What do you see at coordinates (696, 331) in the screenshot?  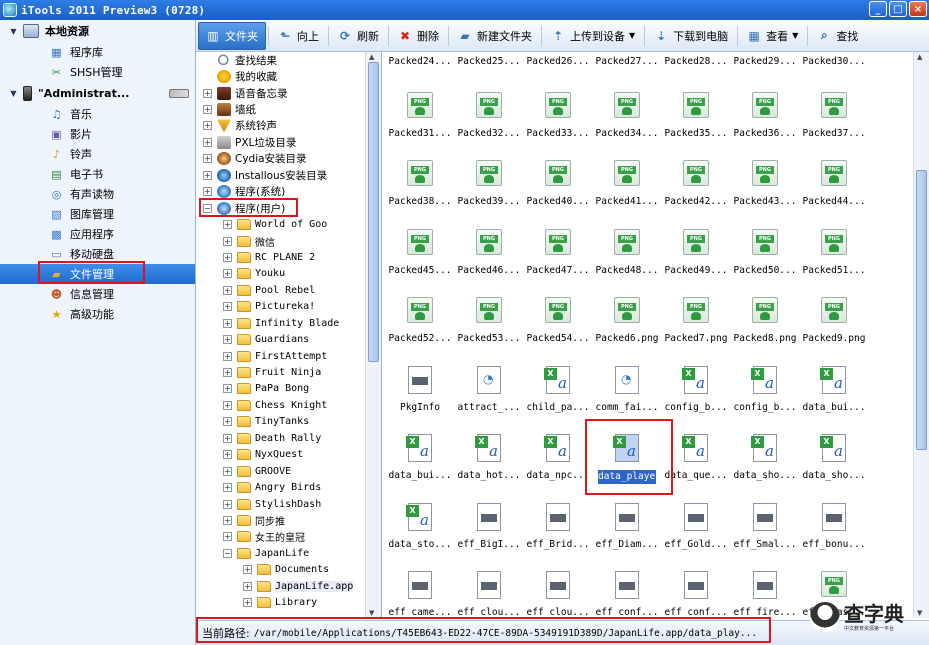 I see `file-item: PNG Packed7.png` at bounding box center [696, 331].